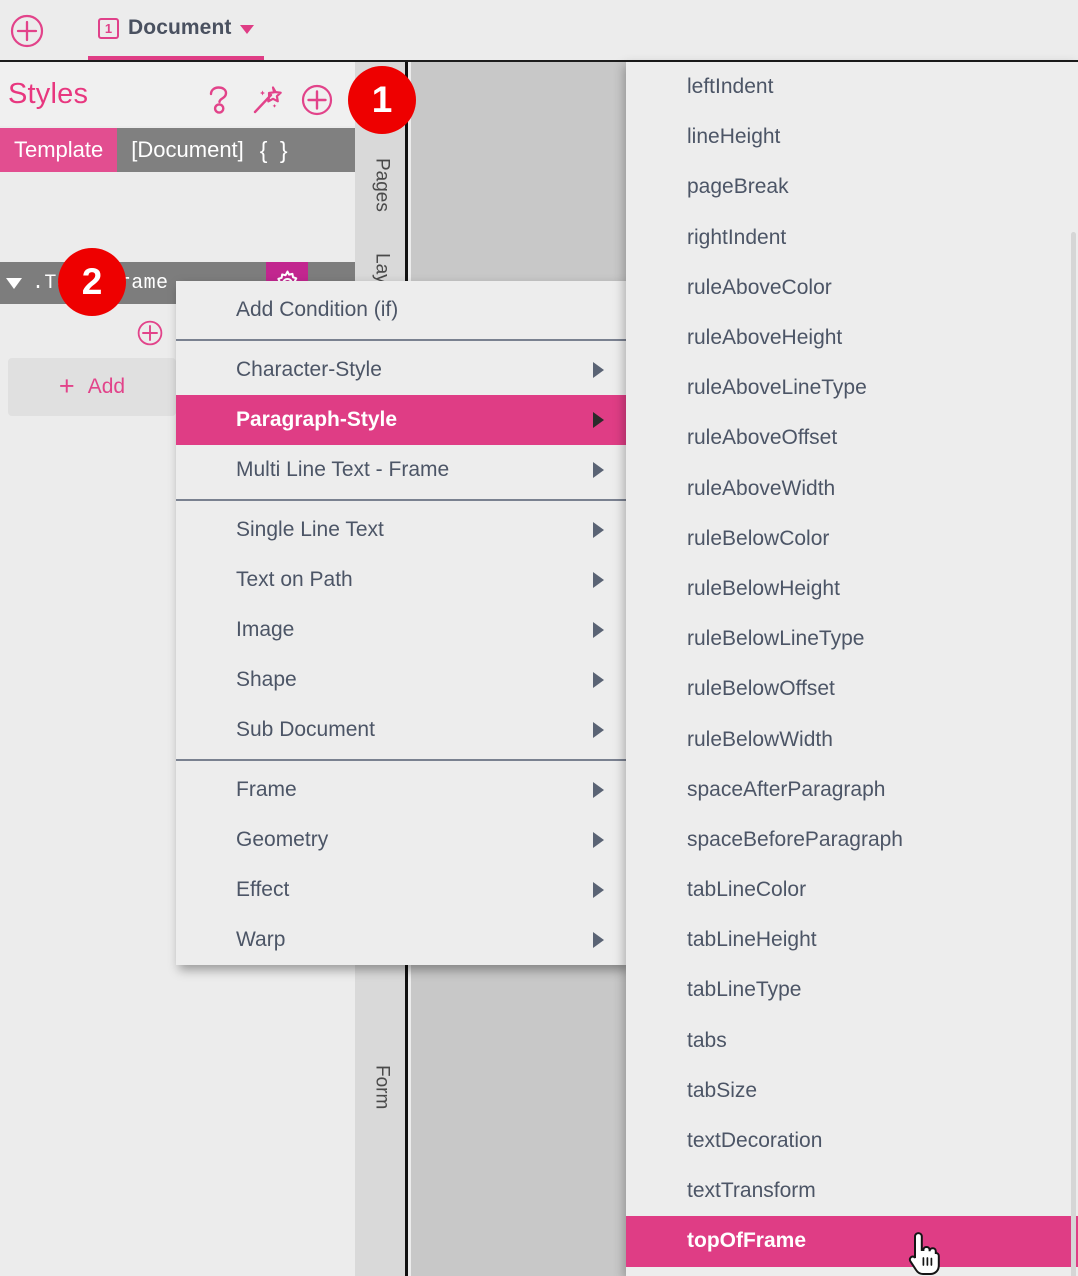 The width and height of the screenshot is (1078, 1276). What do you see at coordinates (759, 287) in the screenshot?
I see `submenu-item-label: ruleAboveColor` at bounding box center [759, 287].